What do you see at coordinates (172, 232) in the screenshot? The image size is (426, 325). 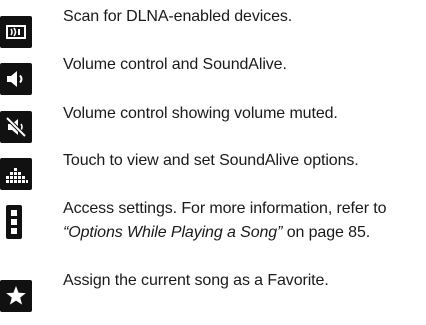 I see `options-while-playing-link: “Options While Playing a Song”` at bounding box center [172, 232].